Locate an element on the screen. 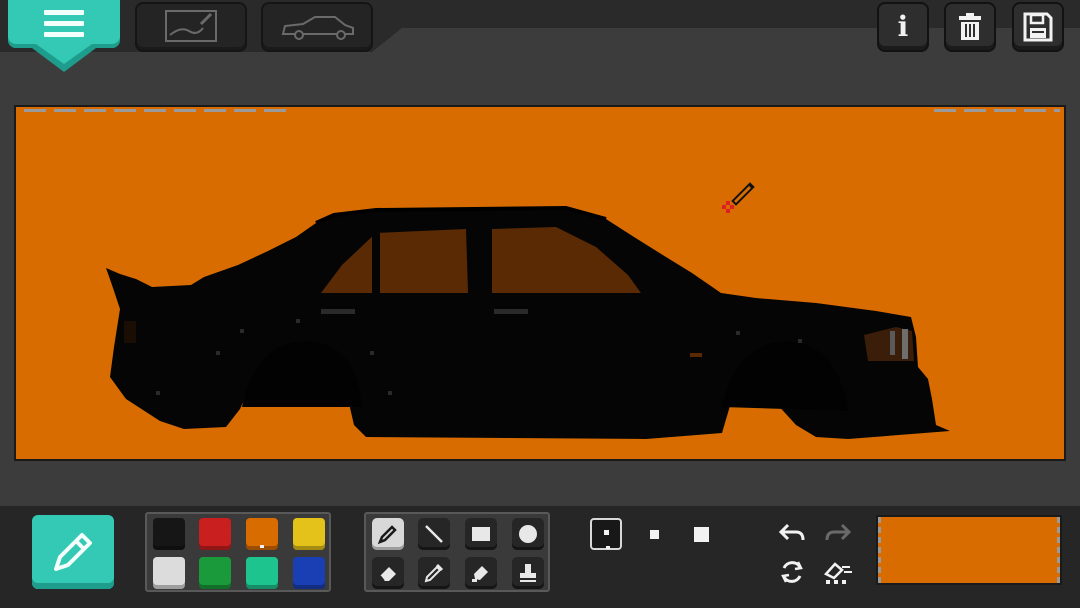  tool-rectangle is located at coordinates (481, 534).